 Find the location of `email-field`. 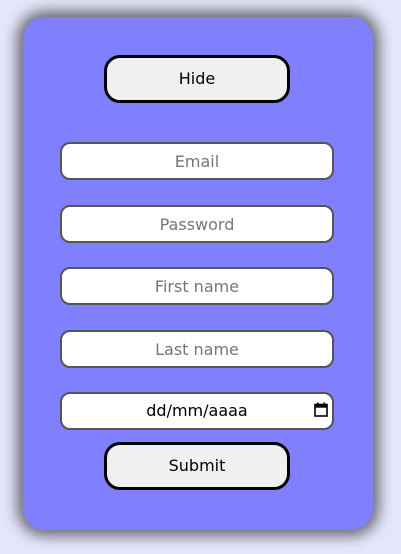

email-field is located at coordinates (197, 161).